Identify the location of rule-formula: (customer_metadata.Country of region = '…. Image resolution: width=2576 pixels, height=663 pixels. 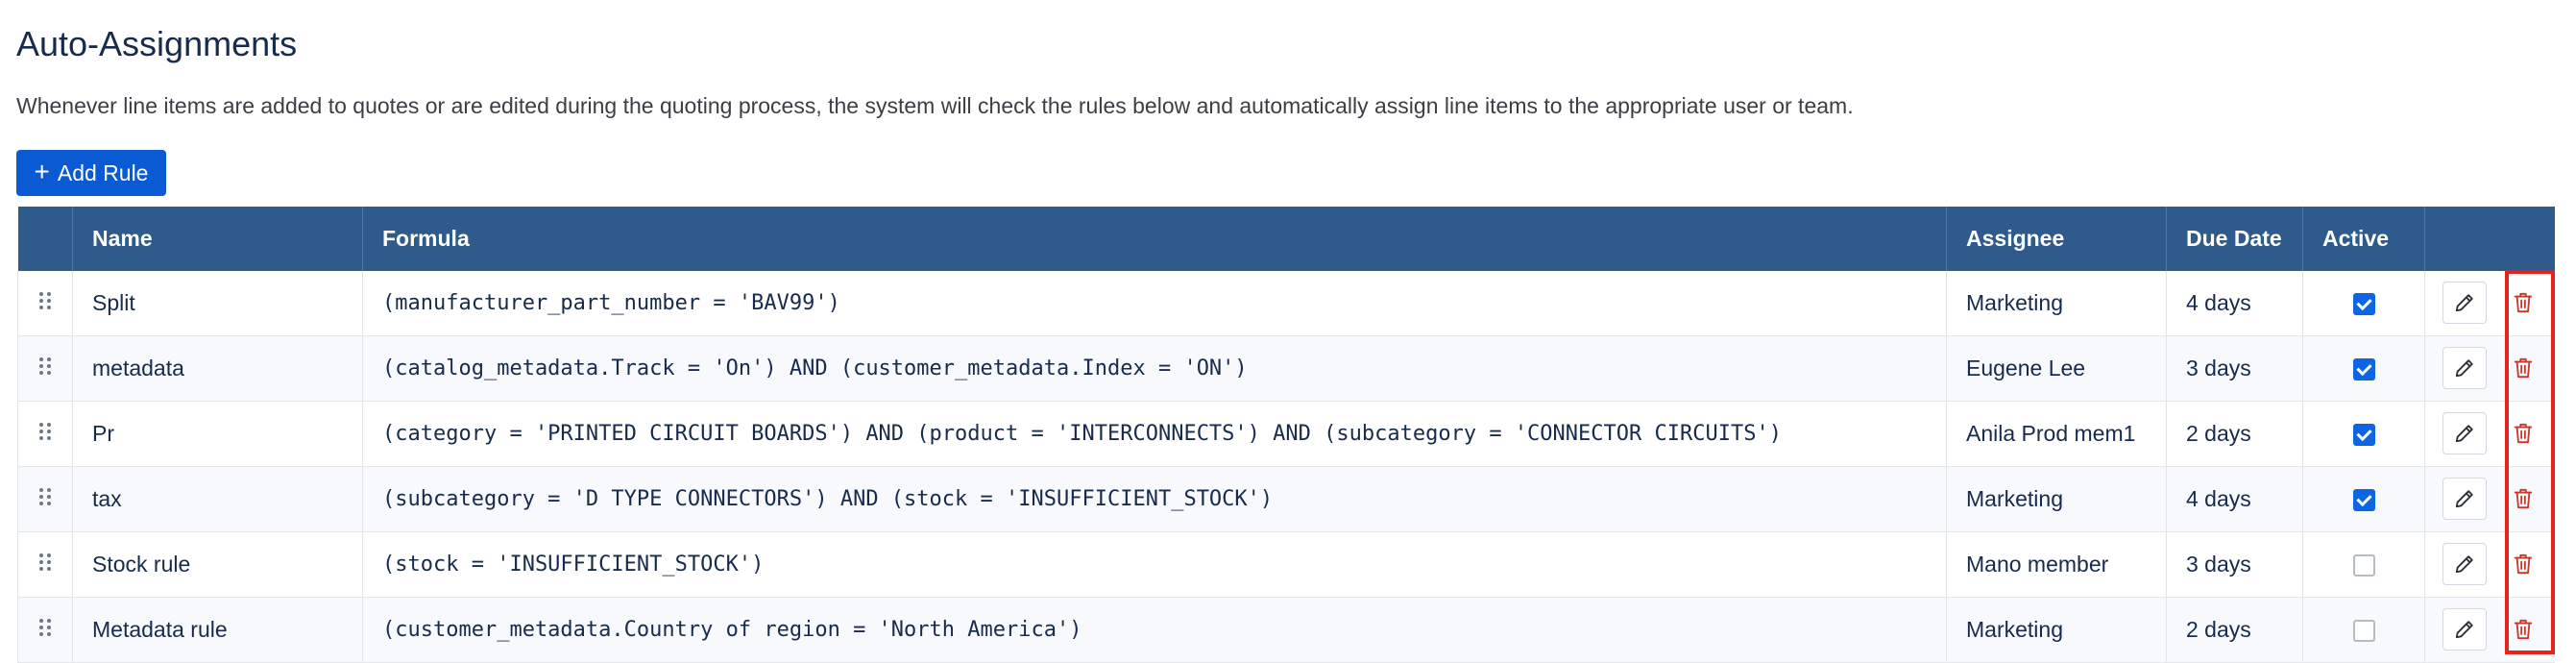
(1154, 630).